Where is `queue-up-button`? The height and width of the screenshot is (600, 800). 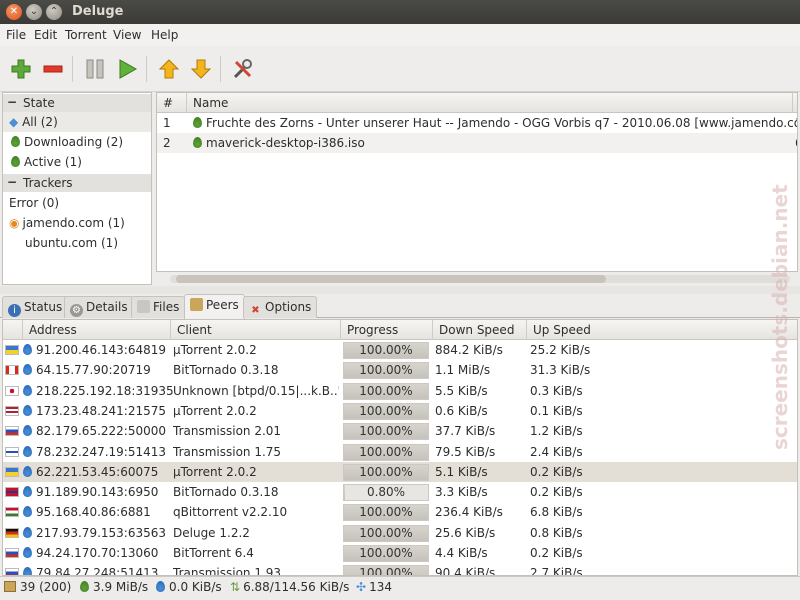 queue-up-button is located at coordinates (169, 69).